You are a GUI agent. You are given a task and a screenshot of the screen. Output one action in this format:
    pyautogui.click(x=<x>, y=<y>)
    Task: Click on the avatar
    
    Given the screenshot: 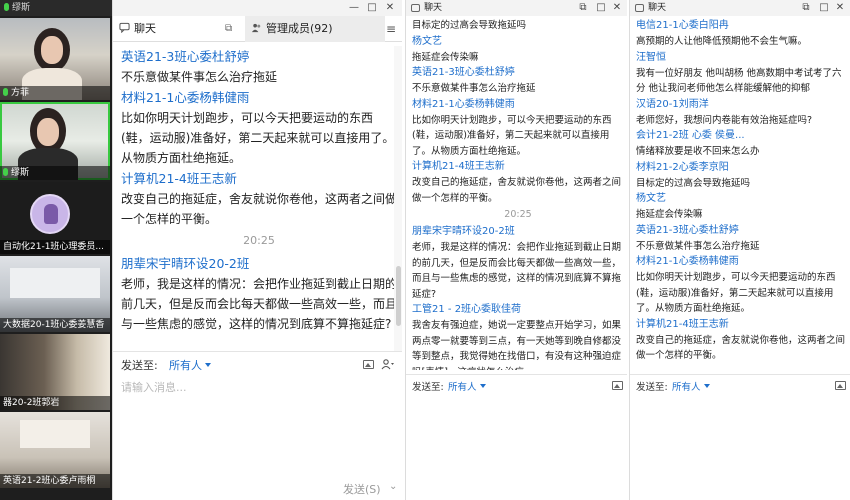 What is the action you would take?
    pyautogui.click(x=50, y=214)
    